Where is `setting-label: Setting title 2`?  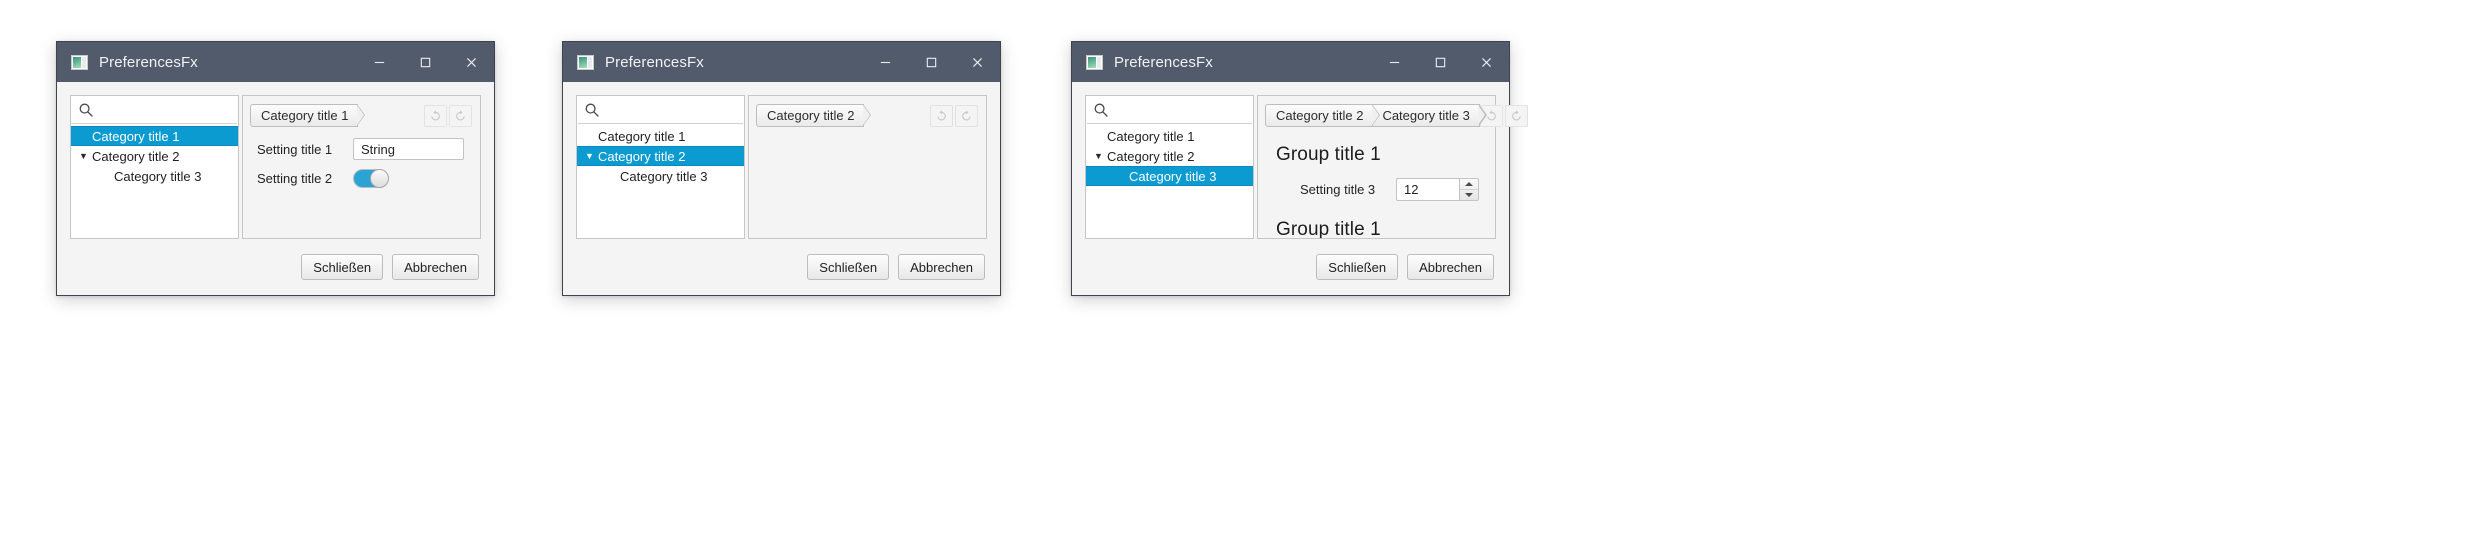
setting-label: Setting title 2 is located at coordinates (295, 178).